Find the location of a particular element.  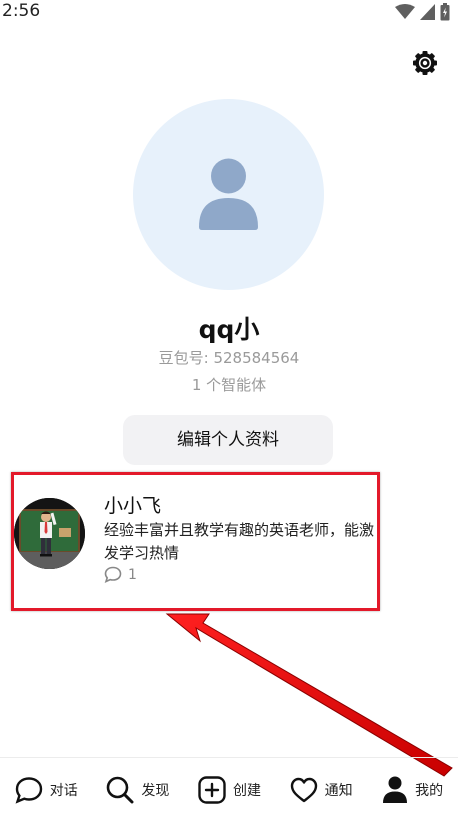

gear-icon is located at coordinates (425, 63).